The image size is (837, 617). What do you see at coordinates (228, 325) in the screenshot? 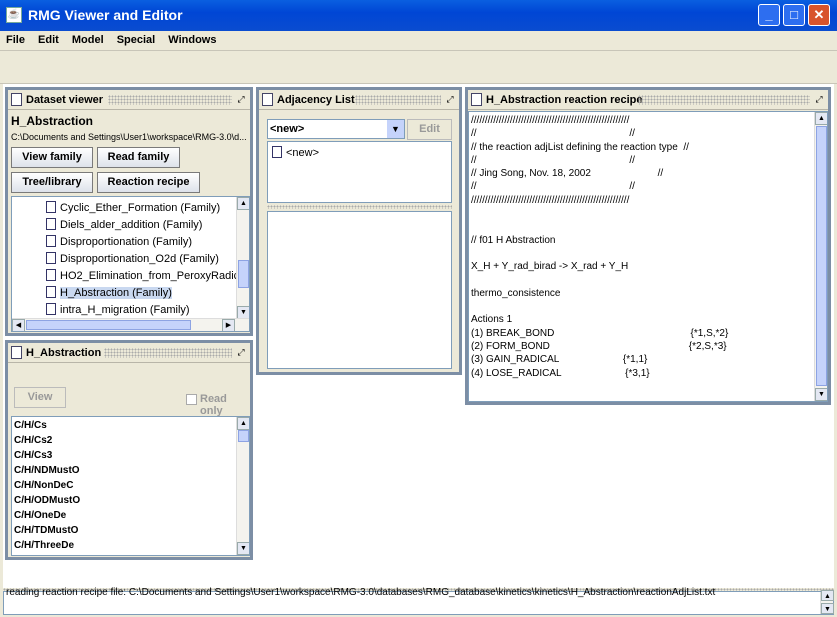
I see `scroll-right-arrow-icon: ▶` at bounding box center [228, 325].